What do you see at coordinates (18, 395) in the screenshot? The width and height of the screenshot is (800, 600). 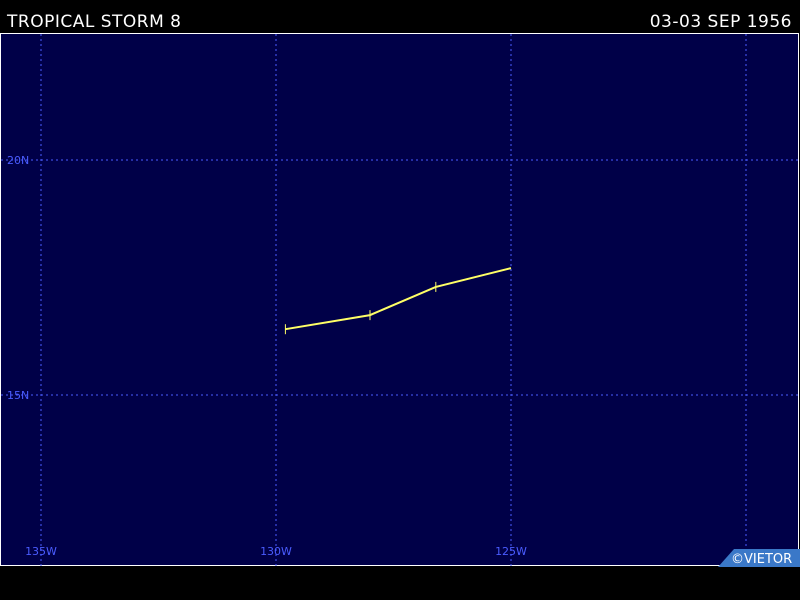 I see `latitude-label: 15N` at bounding box center [18, 395].